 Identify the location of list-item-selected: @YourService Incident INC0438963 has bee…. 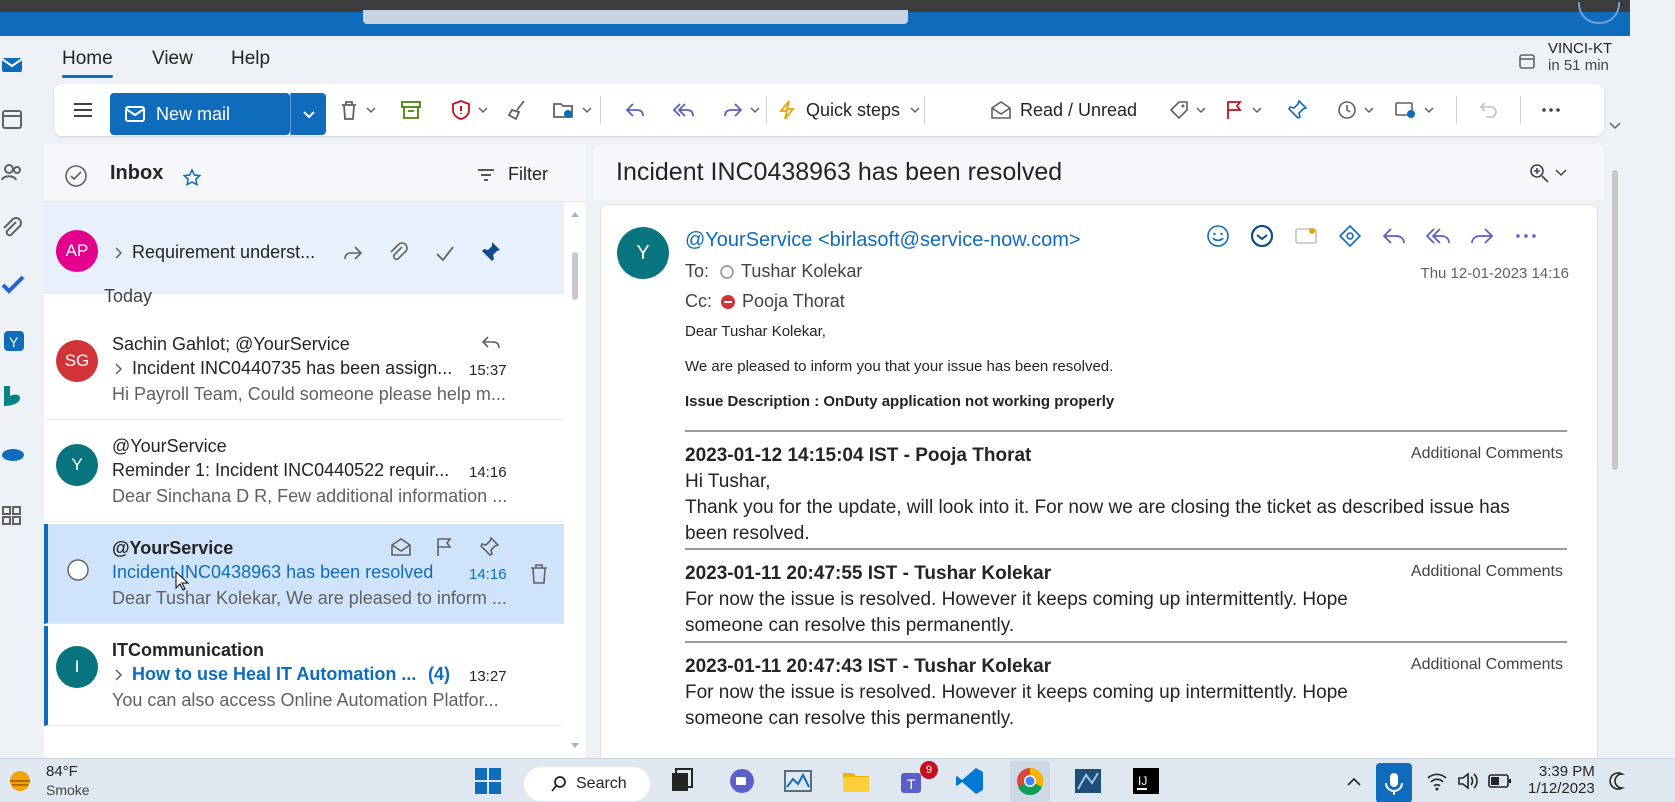
(304, 574).